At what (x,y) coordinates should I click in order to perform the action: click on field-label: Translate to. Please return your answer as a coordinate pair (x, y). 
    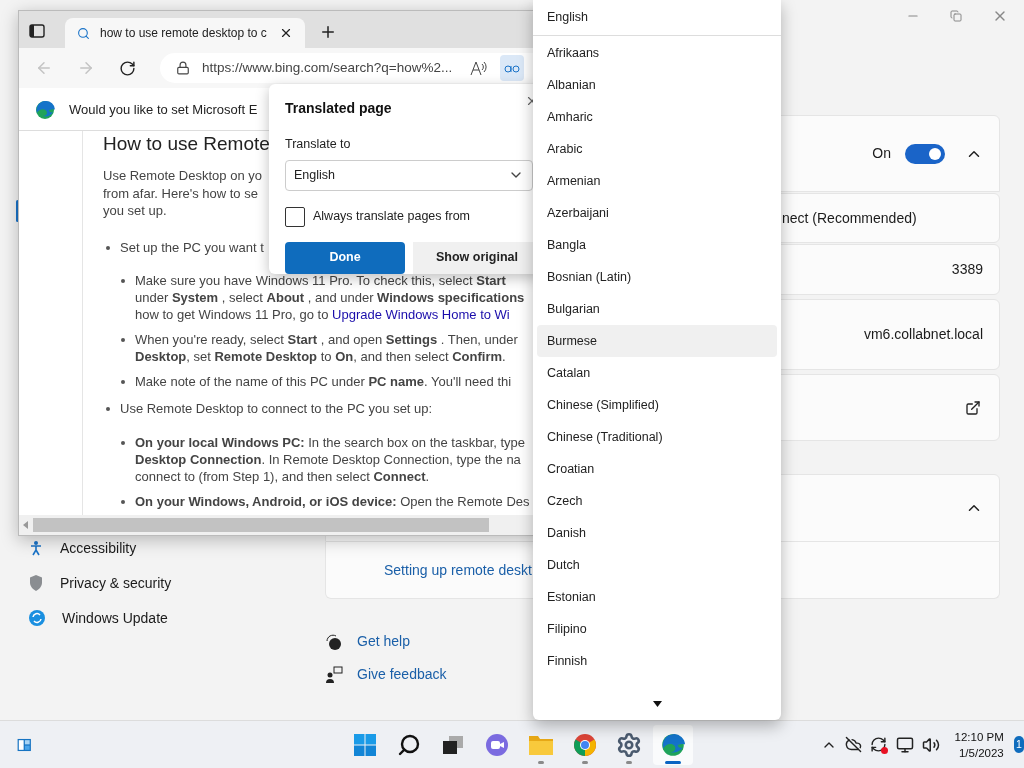
    Looking at the image, I should click on (318, 144).